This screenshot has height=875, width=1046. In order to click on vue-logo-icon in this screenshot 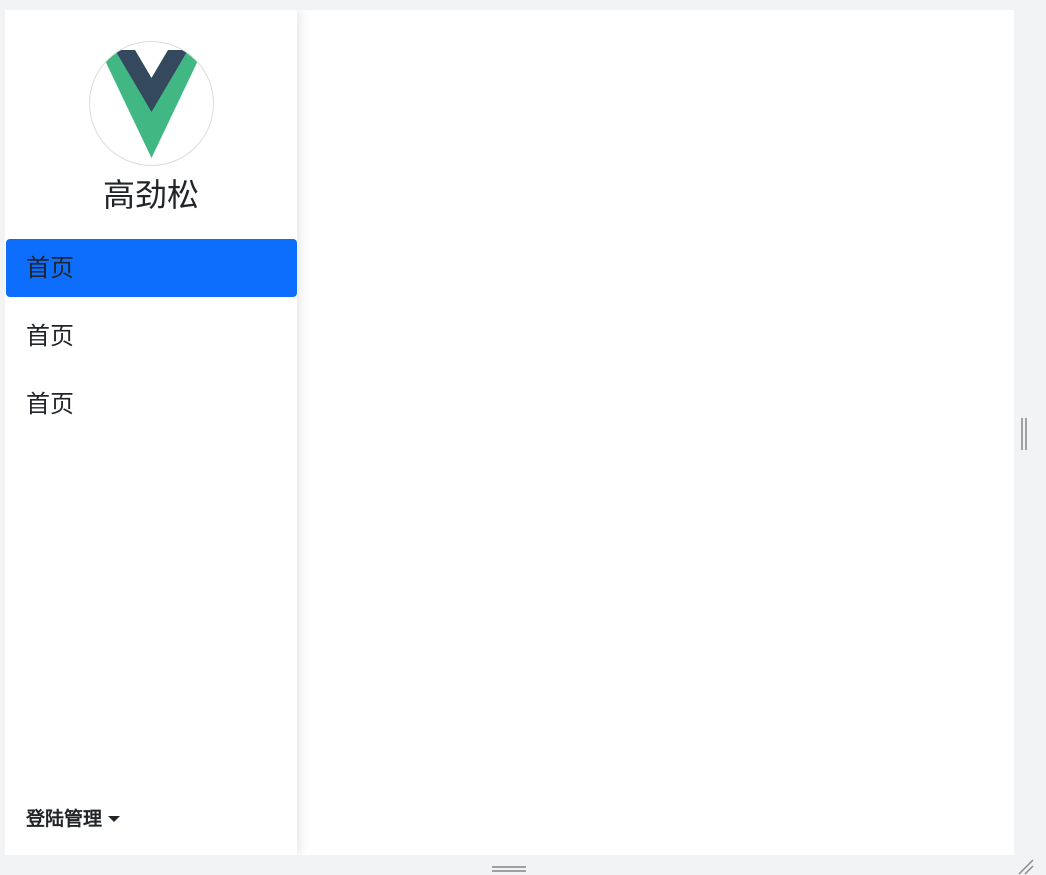, I will do `click(151, 104)`.